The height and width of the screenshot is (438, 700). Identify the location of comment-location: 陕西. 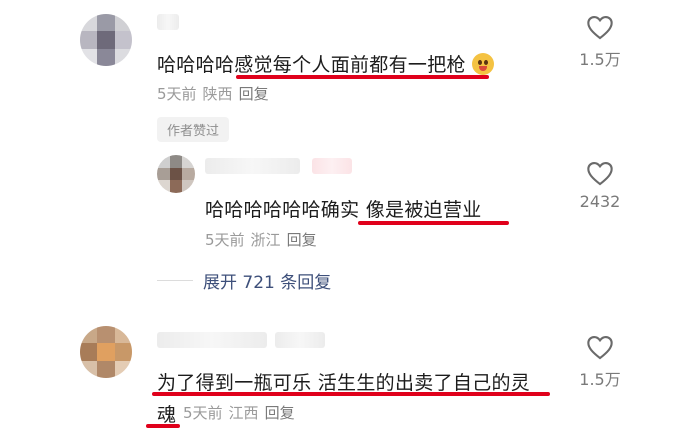
(217, 94).